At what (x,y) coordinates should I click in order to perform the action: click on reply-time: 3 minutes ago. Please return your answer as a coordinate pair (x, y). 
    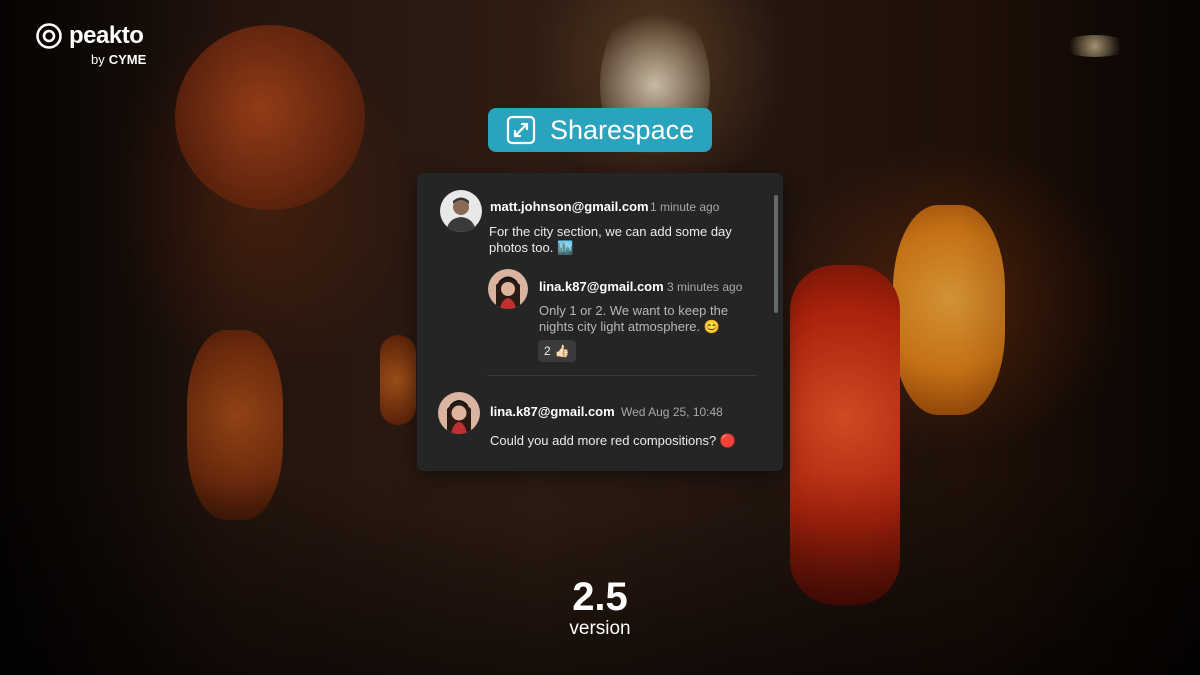
    Looking at the image, I should click on (705, 287).